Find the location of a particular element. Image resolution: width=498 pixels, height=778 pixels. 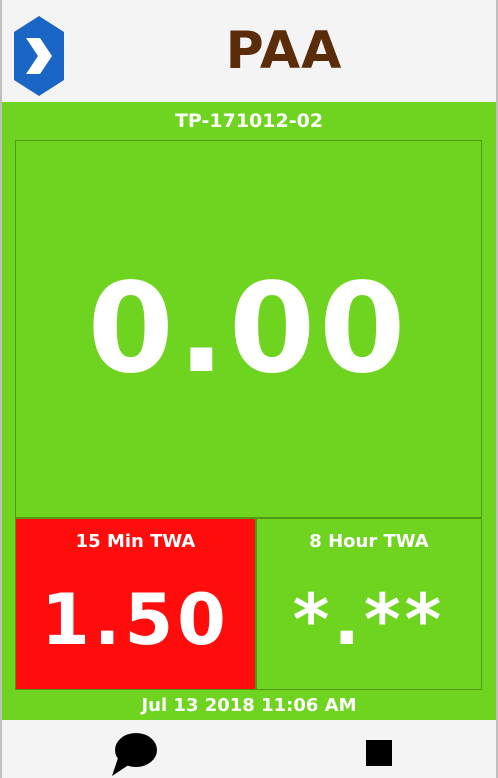

bottom-toolbar is located at coordinates (249, 749).